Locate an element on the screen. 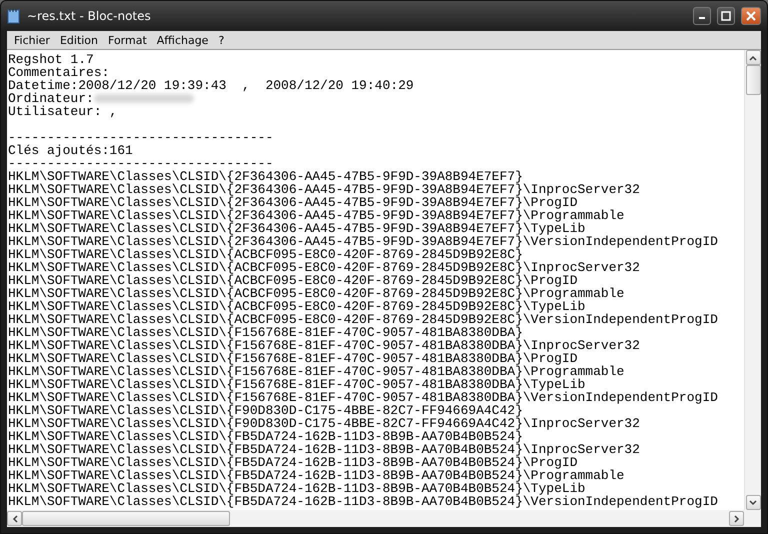  text-line: HKLM\SOFTWARE\Classes\CLSID\{F156768E-81EF-470C-9057-481BA8380DBA}\InprocServer32 is located at coordinates (324, 345).